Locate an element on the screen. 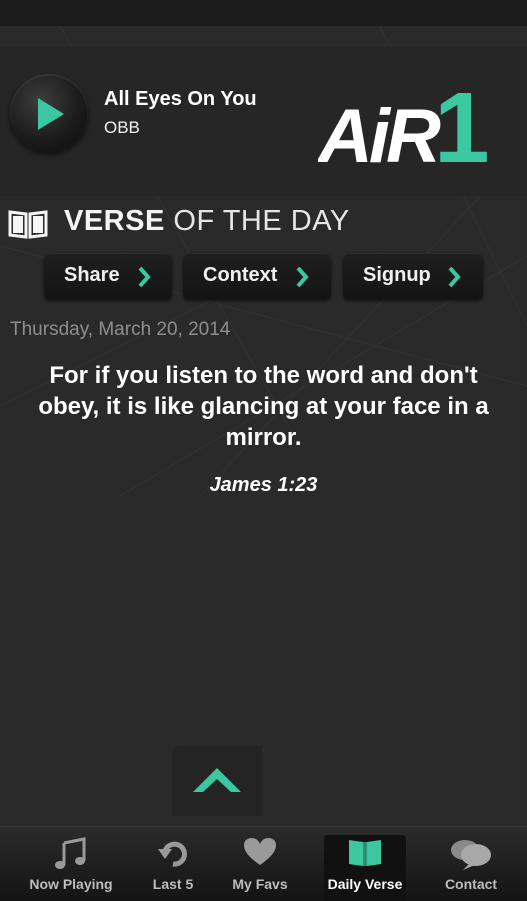  heart-icon is located at coordinates (260, 851).